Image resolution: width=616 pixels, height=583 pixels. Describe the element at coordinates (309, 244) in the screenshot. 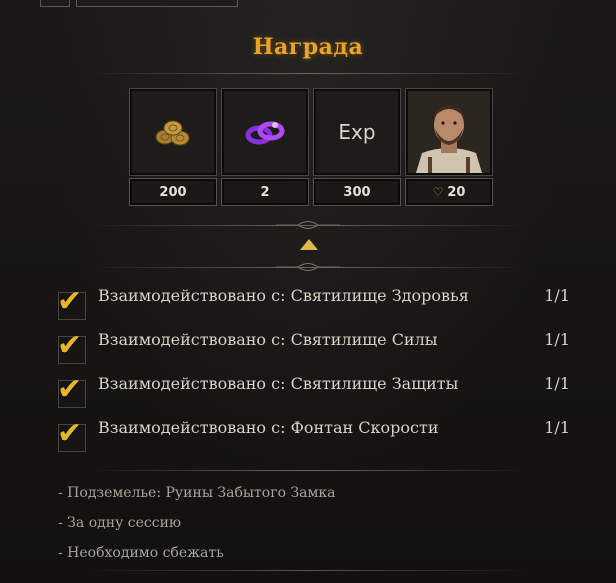

I see `collapse-arrow-icon` at that location.